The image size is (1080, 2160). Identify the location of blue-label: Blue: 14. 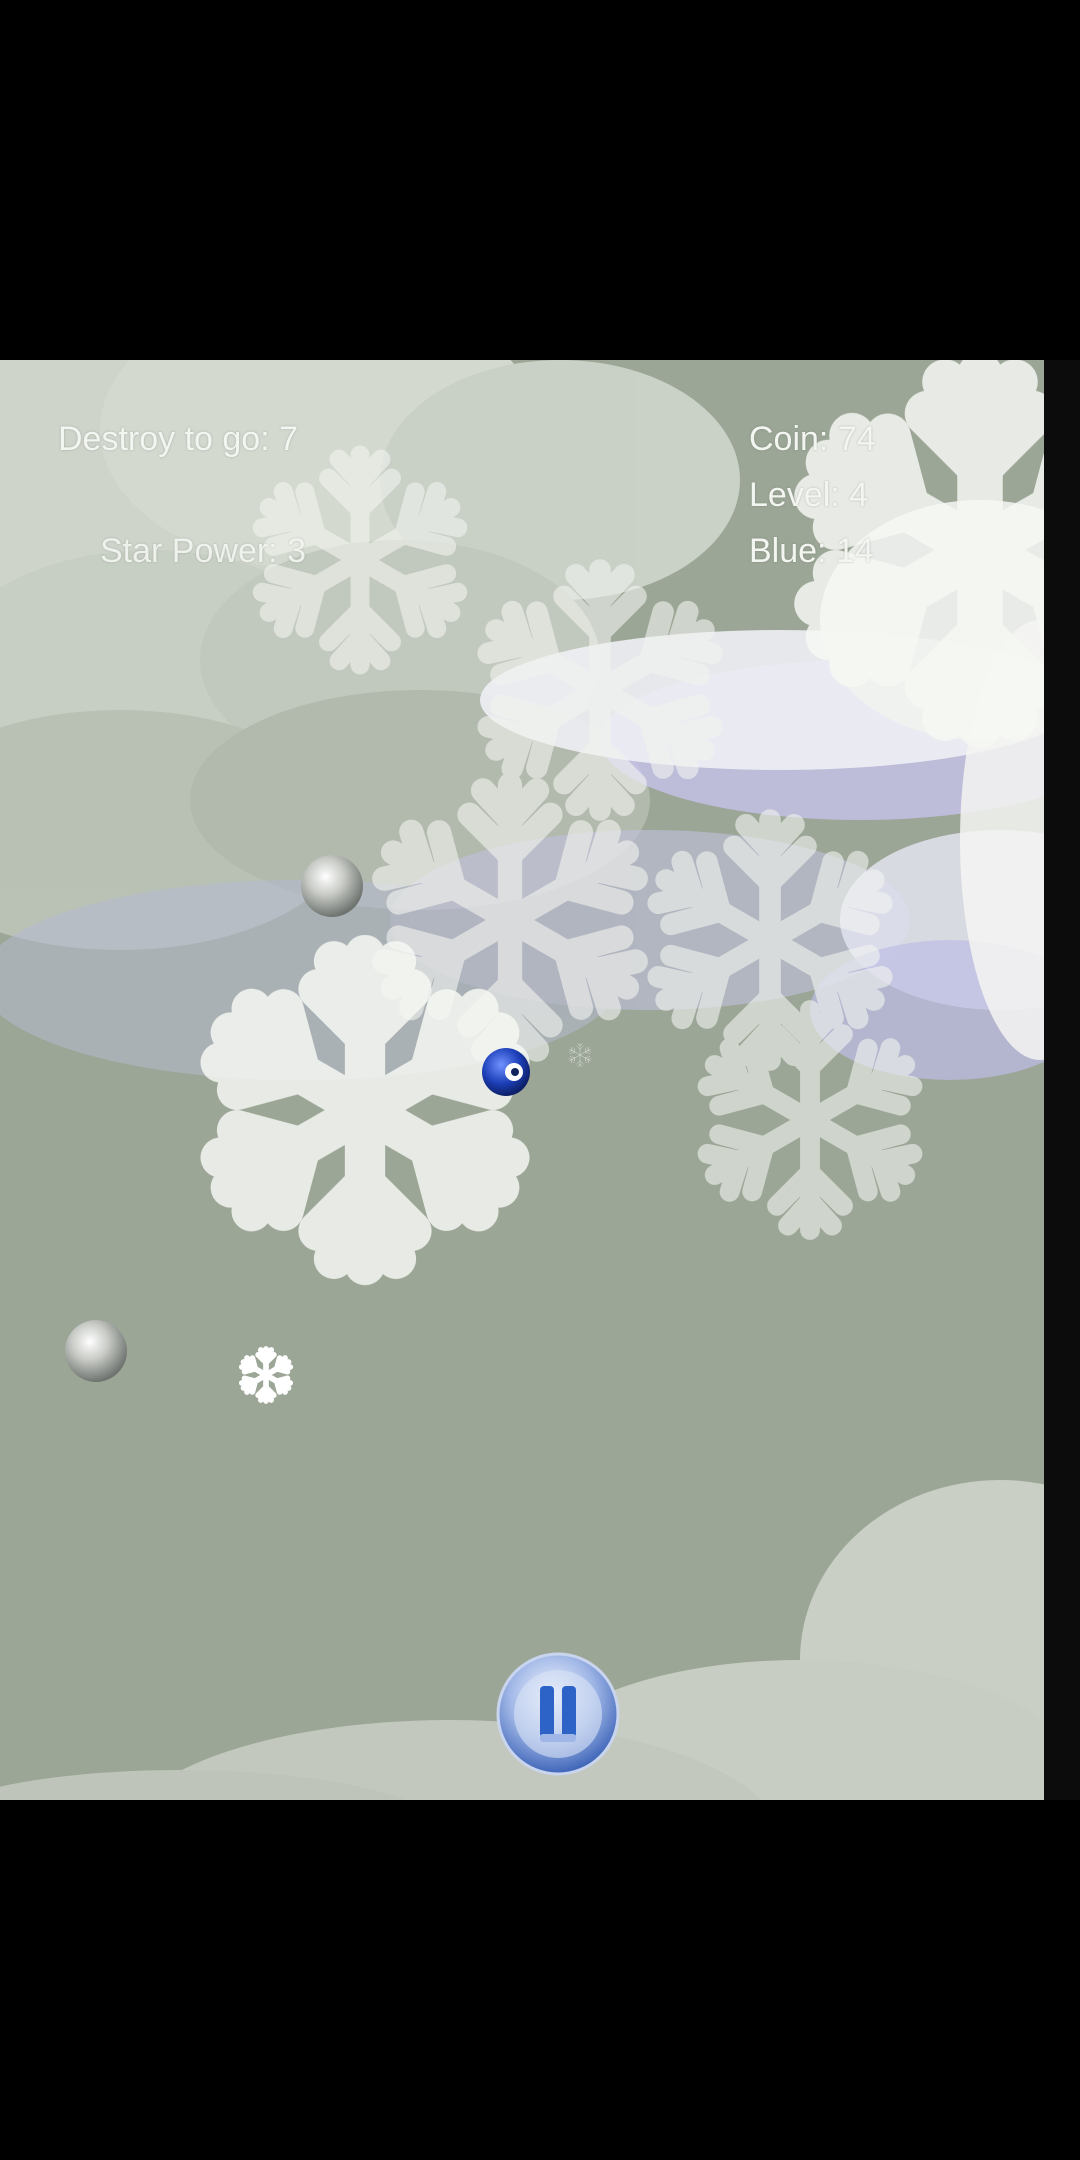
(811, 551).